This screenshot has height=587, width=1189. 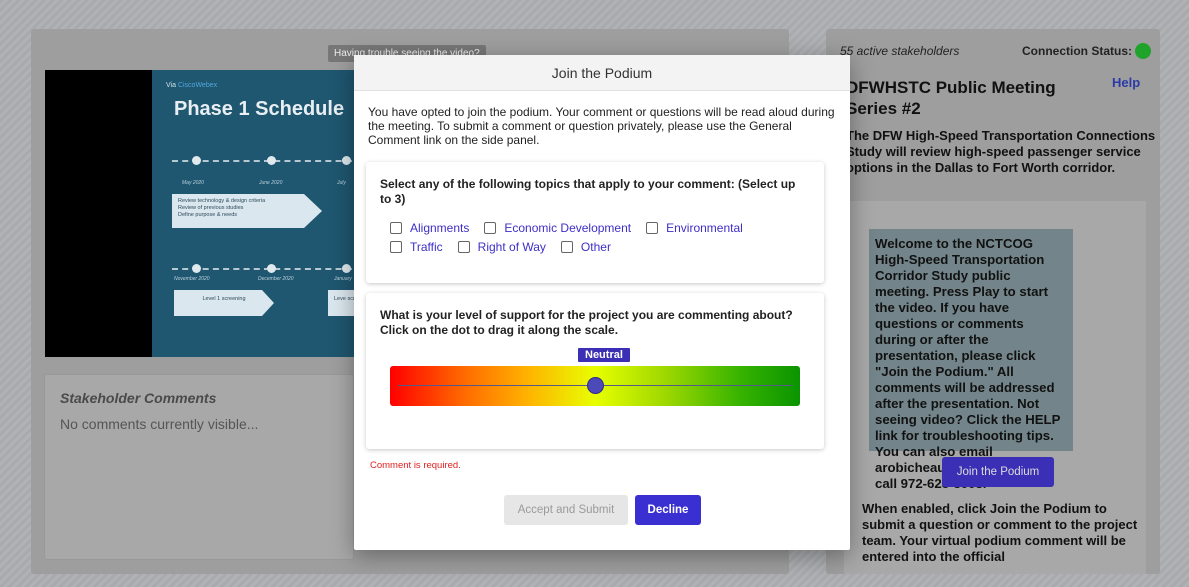 I want to click on webex-brand: Via CiscoWebex, so click(x=192, y=85).